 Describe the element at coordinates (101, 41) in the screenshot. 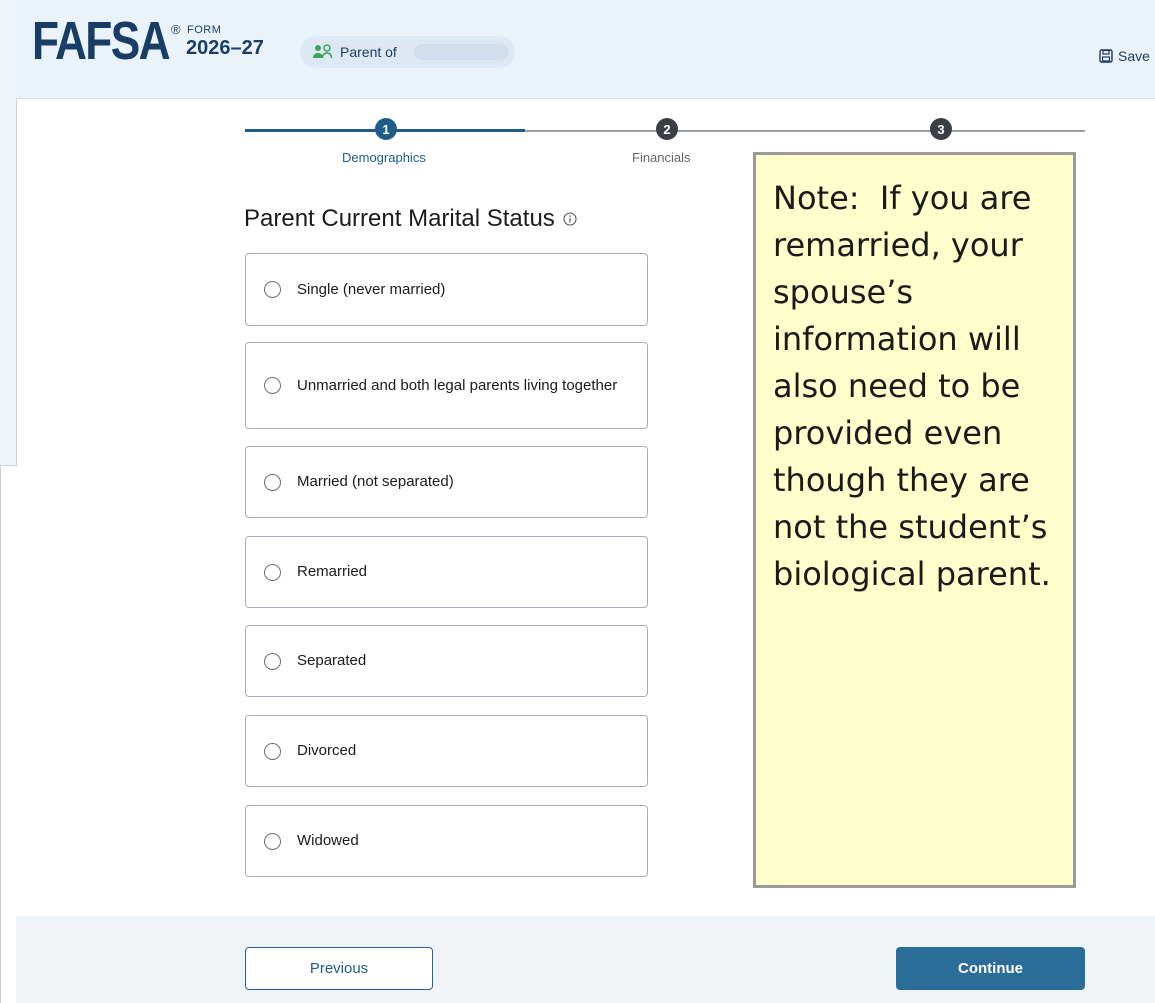

I see `fafsa-logo: FAFSA` at that location.